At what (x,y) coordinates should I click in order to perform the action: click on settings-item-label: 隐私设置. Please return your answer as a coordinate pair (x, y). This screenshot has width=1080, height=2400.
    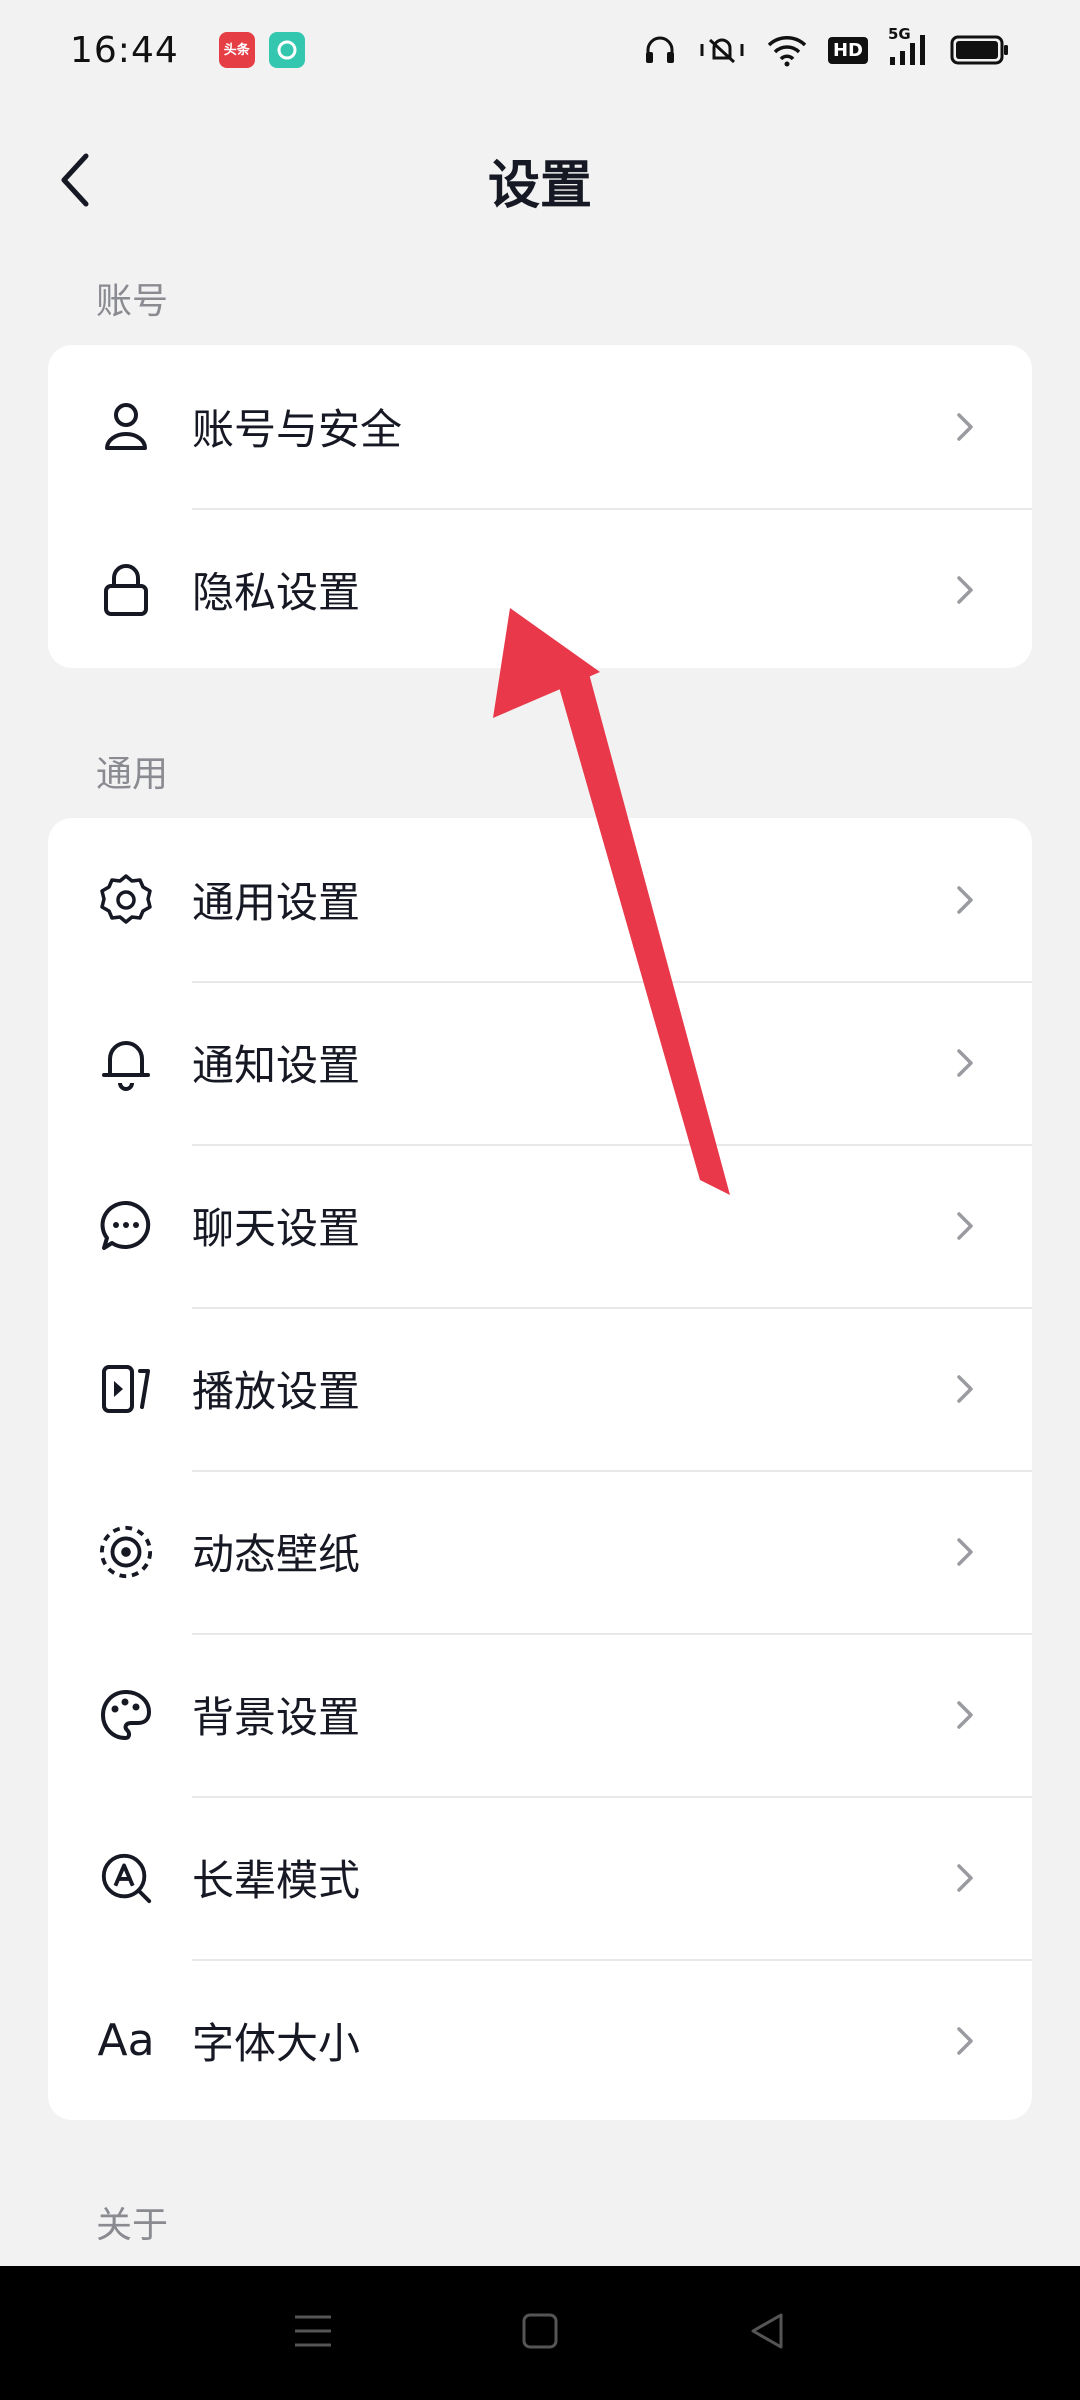
    Looking at the image, I should click on (276, 592).